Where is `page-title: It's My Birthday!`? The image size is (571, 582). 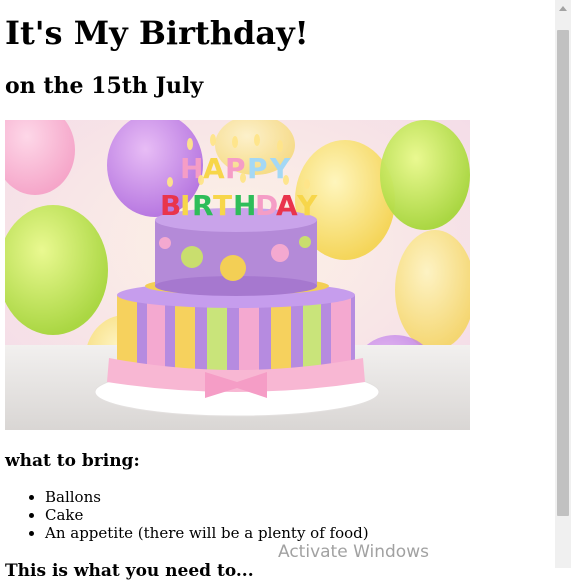 page-title: It's My Birthday! is located at coordinates (157, 33).